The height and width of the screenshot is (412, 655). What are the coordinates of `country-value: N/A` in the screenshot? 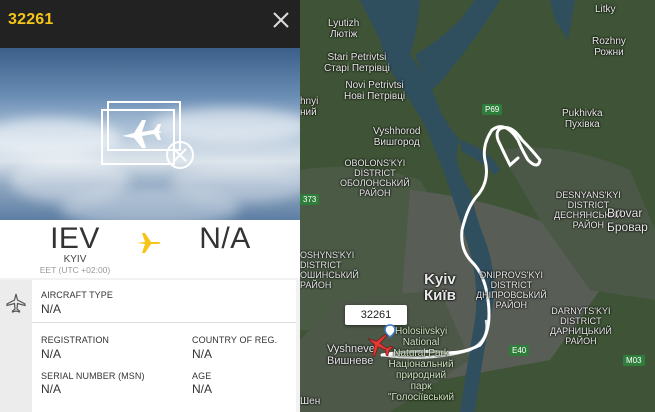 It's located at (202, 354).